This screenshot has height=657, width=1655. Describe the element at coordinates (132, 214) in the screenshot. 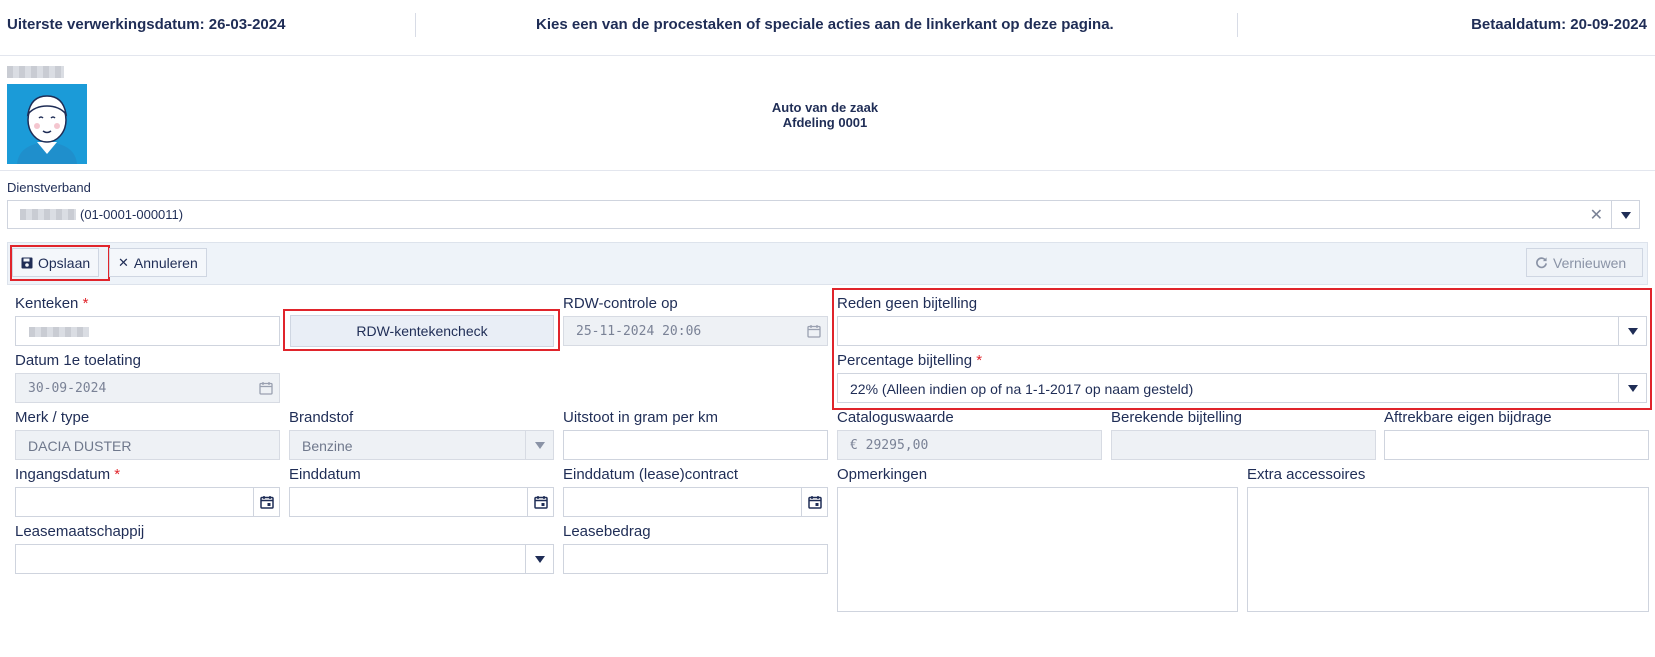

I see `dienstverband-value: (01-0001-000011)` at that location.